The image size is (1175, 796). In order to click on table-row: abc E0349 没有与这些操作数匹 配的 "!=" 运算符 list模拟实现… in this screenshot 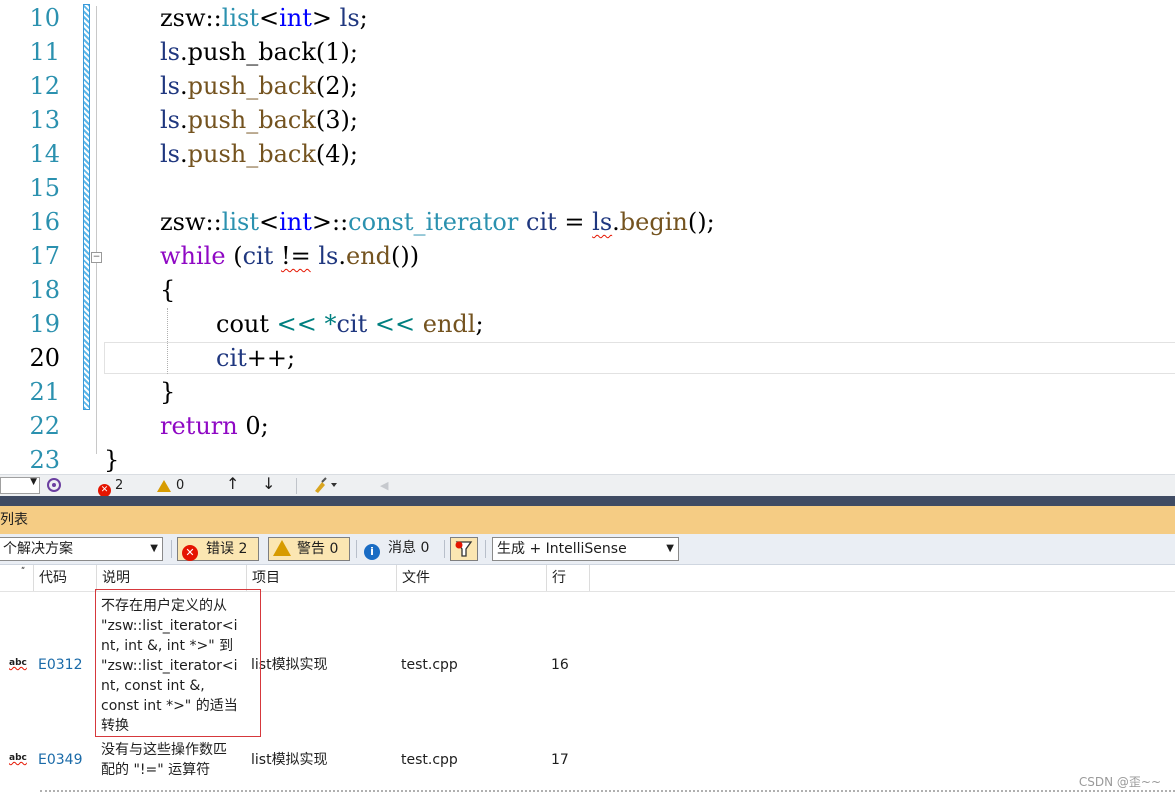, I will do `click(587, 762)`.